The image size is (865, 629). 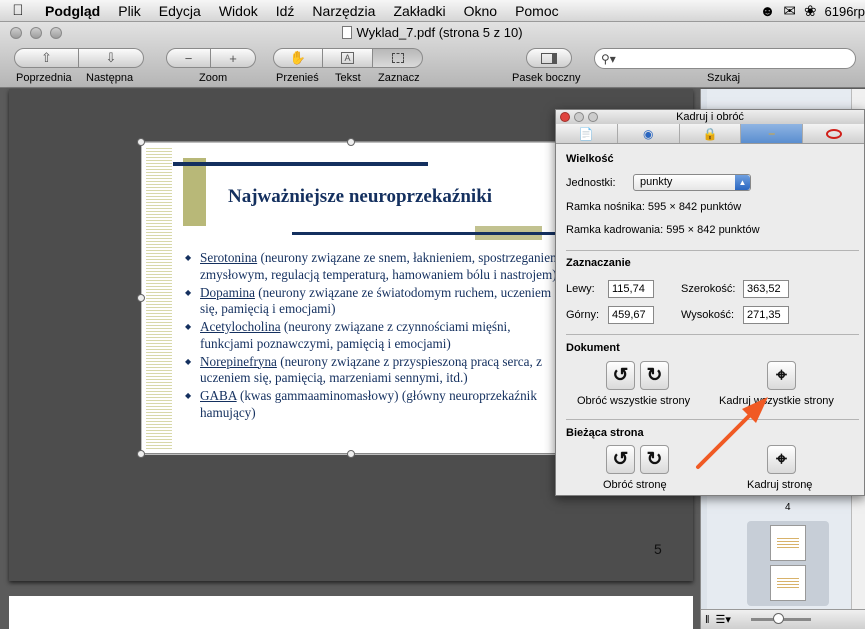 I want to click on grid-view-icon: ☰▾, so click(x=723, y=619).